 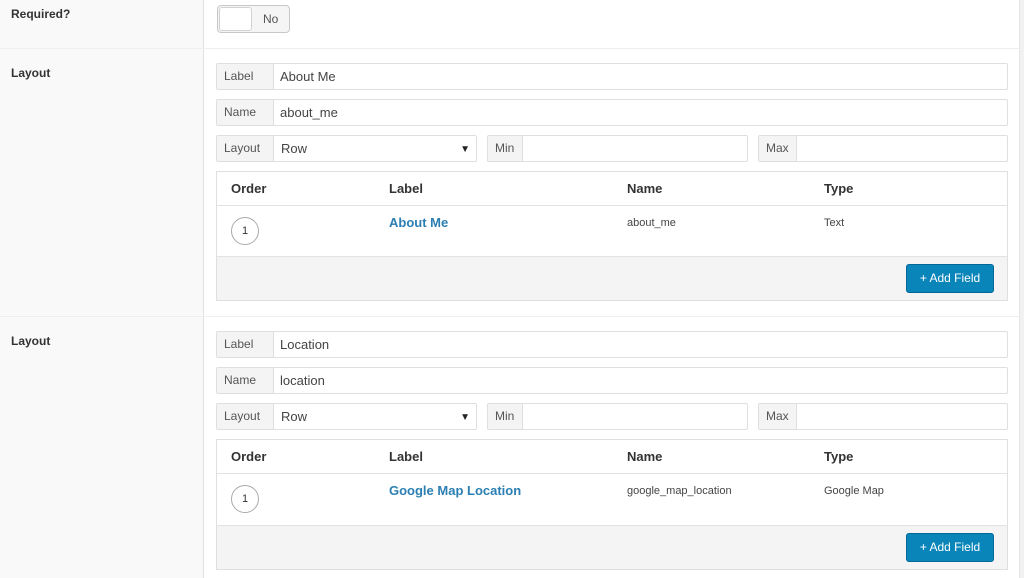 What do you see at coordinates (309, 112) in the screenshot?
I see `name-field-value: about_me` at bounding box center [309, 112].